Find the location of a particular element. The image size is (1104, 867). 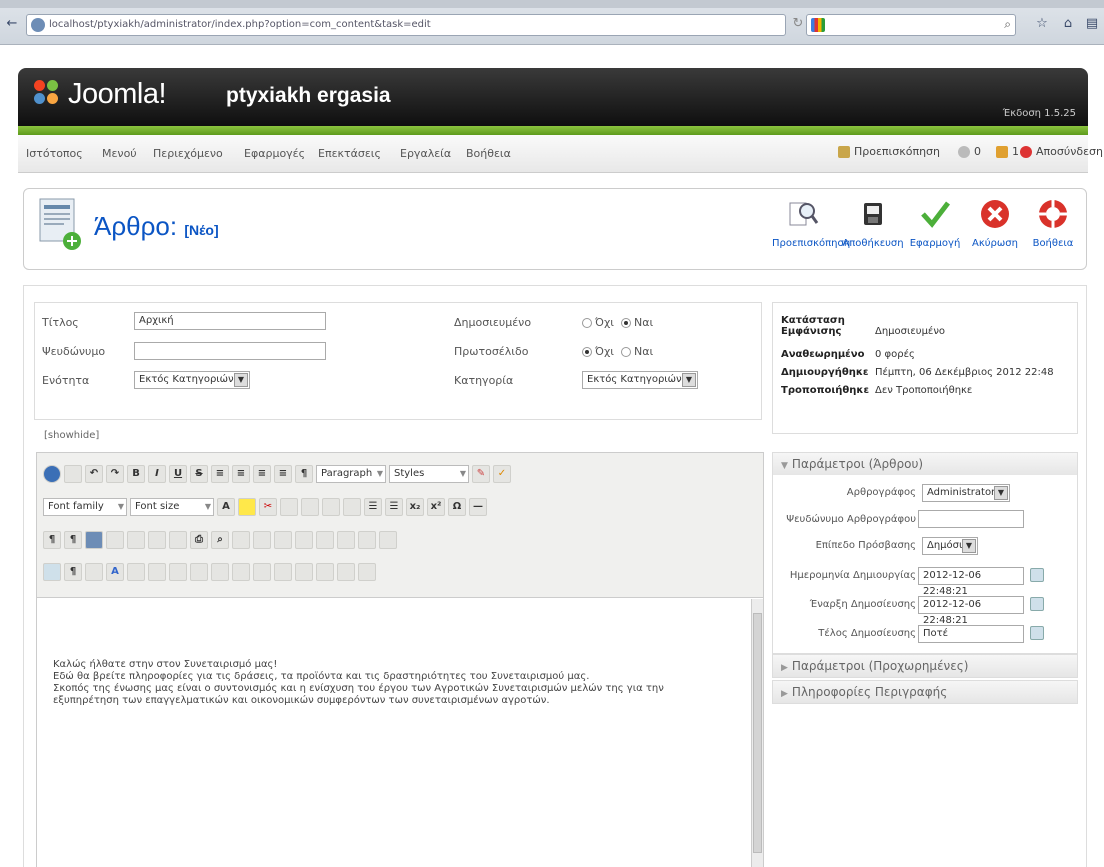

published-no-radio is located at coordinates (587, 323).